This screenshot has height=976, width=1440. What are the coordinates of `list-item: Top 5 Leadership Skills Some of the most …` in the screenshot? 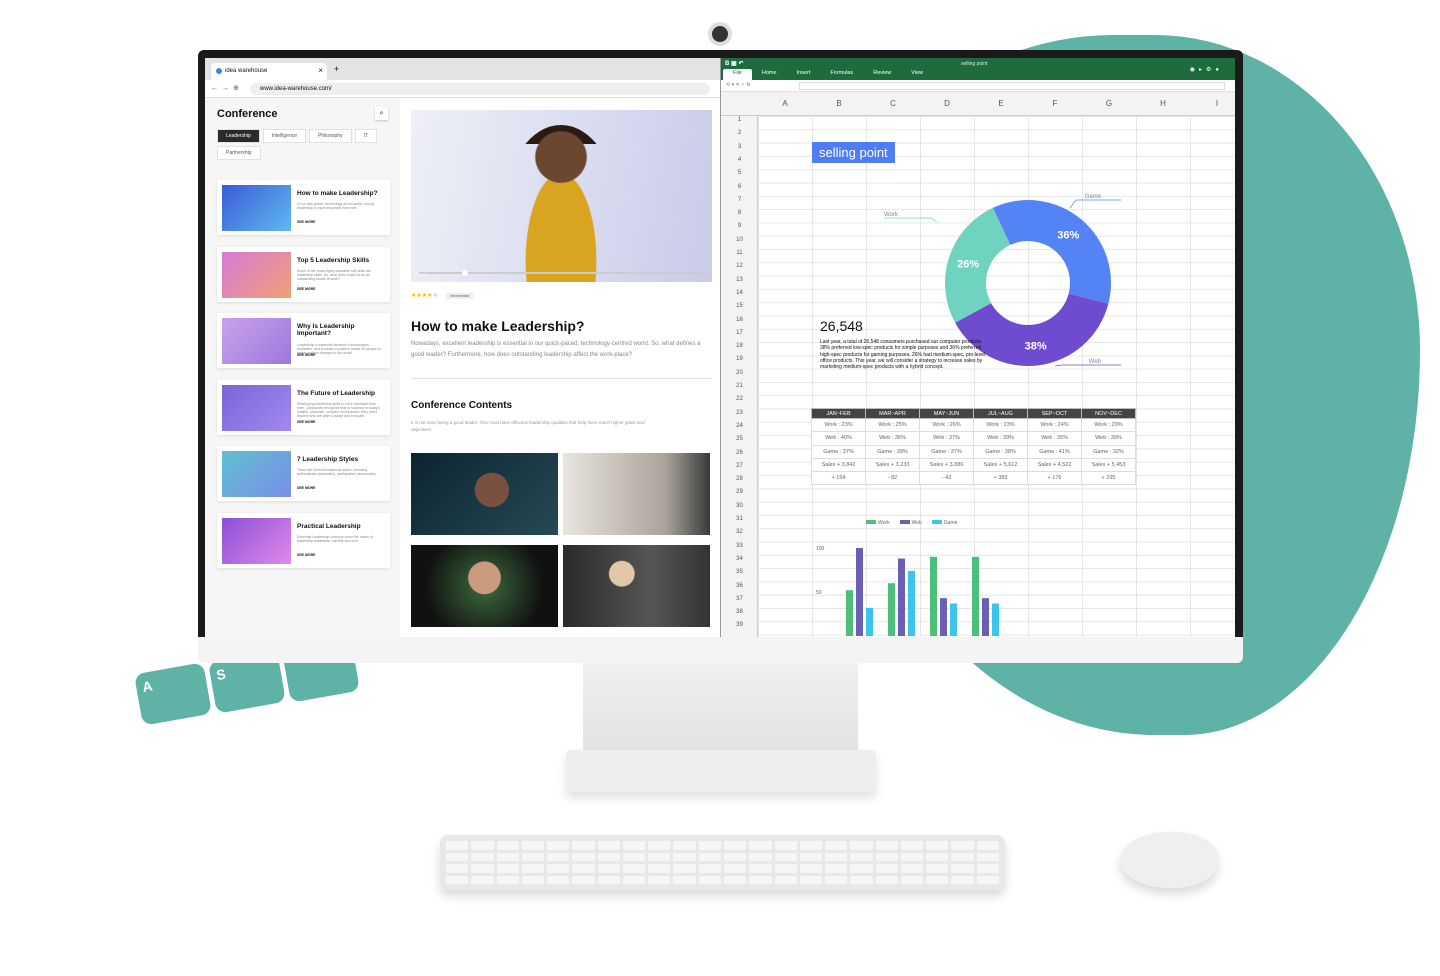 It's located at (303, 274).